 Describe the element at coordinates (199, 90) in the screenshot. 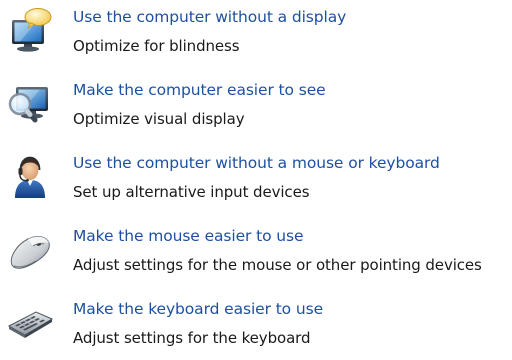

I see `task-link-easier-to-see: Make the computer easier to see` at that location.